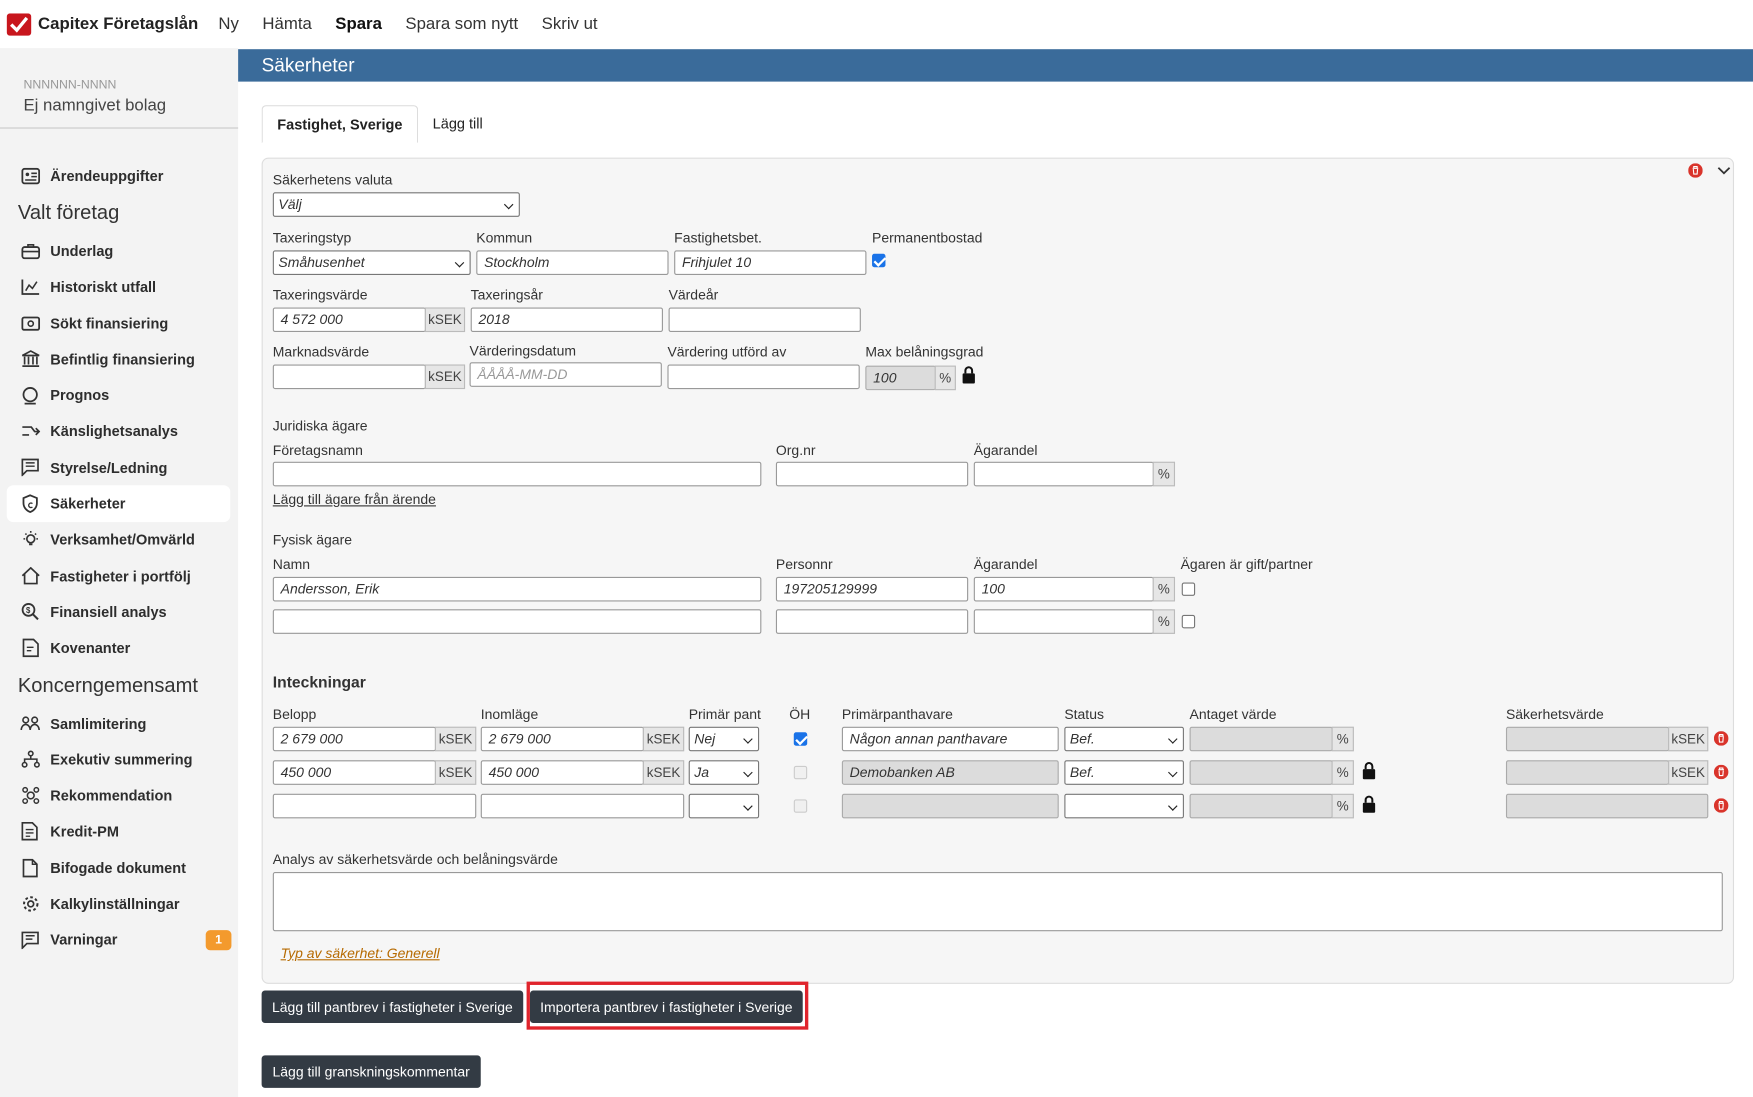  Describe the element at coordinates (950, 739) in the screenshot. I see `primary-holder-input: Någon annan panthavare` at that location.